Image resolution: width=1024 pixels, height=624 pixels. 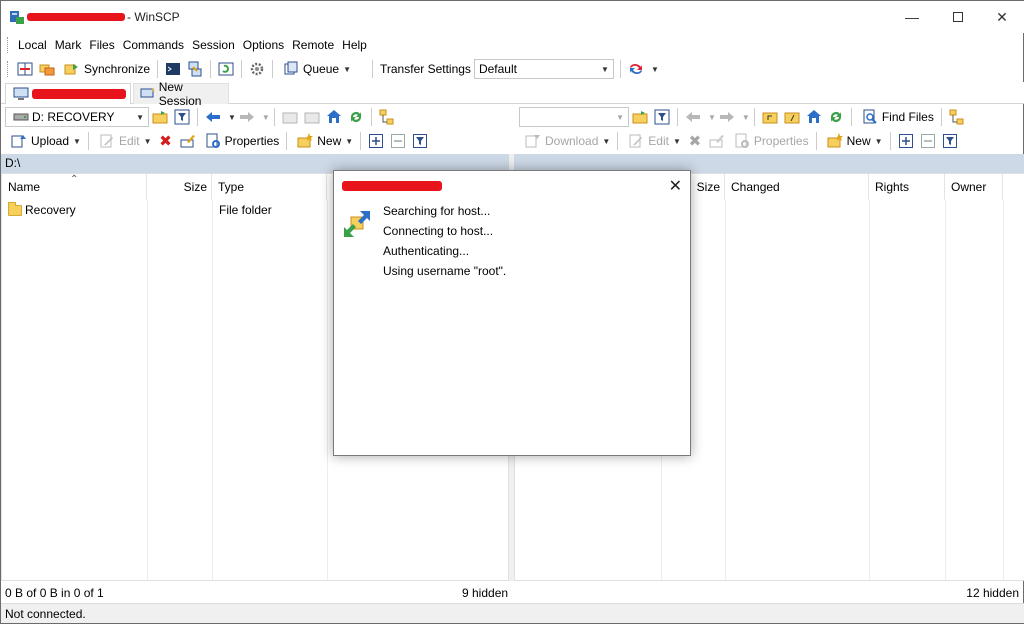 I want to click on putty-icon, so click(x=195, y=69).